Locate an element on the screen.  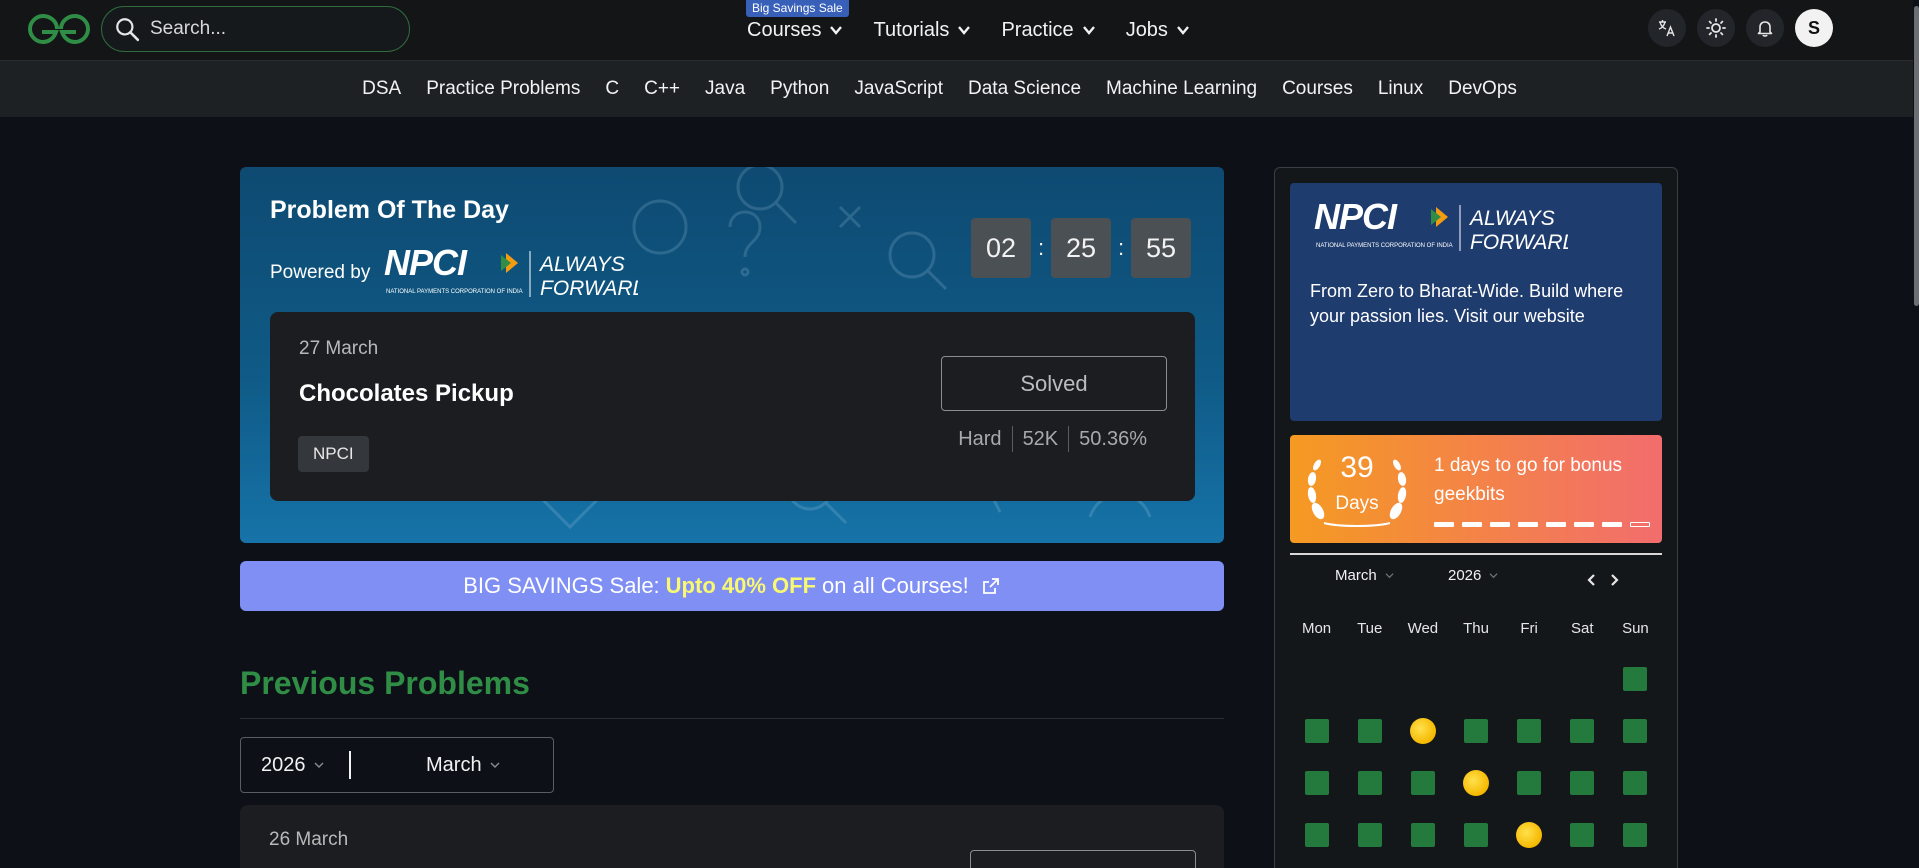
solved-button: Solved is located at coordinates (1054, 383).